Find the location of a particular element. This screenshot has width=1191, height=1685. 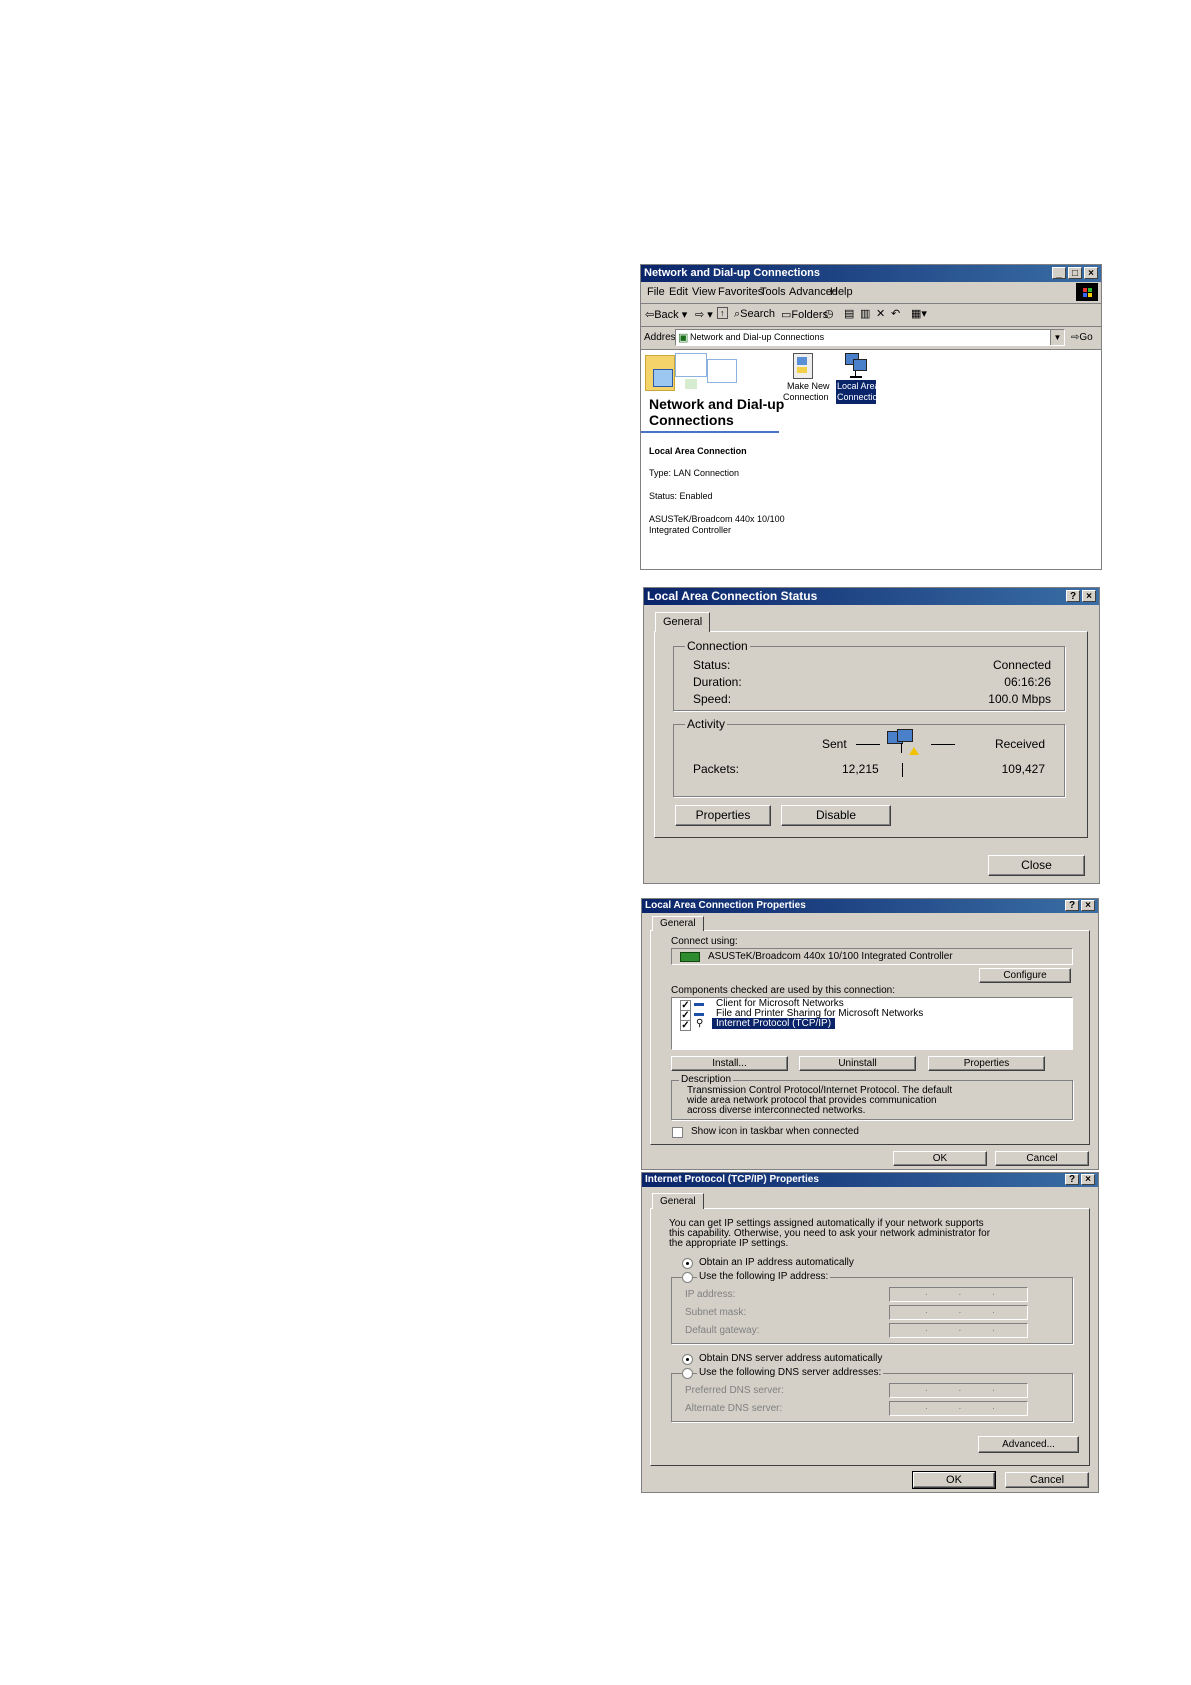

network-computers-icon is located at coordinates (856, 366).